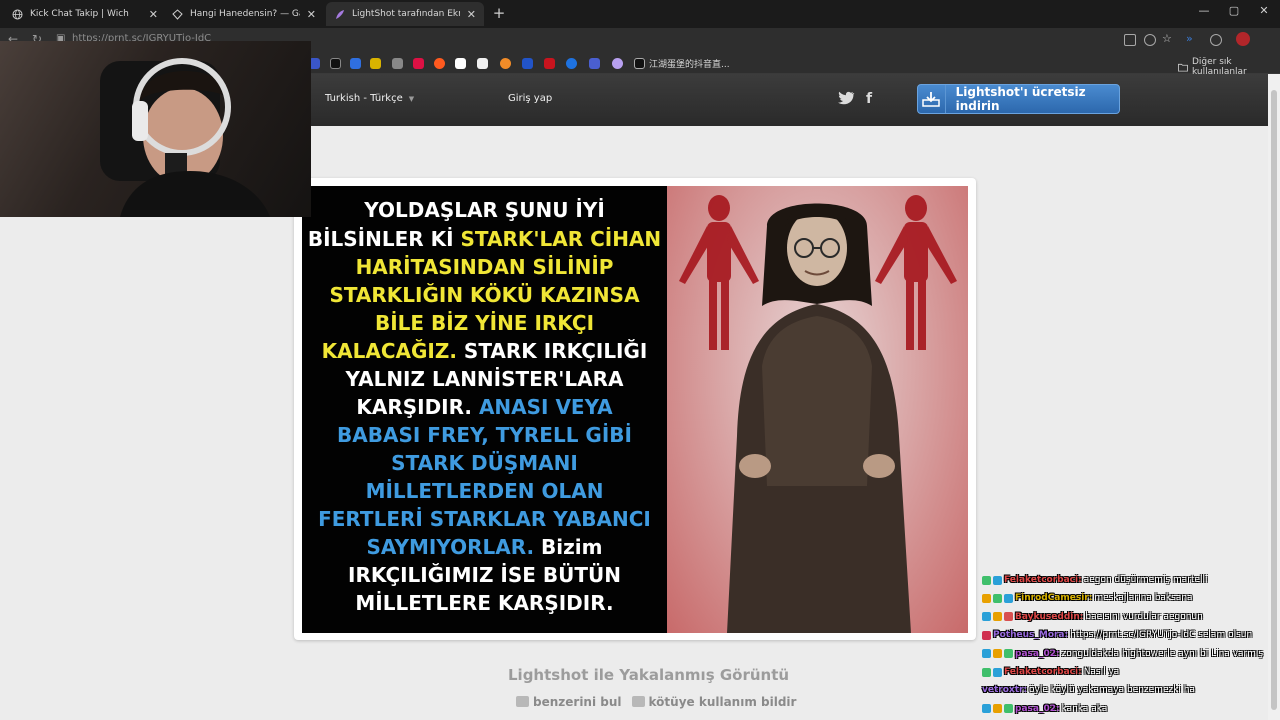 The height and width of the screenshot is (720, 1280). I want to click on twitter-icon, so click(846, 100).